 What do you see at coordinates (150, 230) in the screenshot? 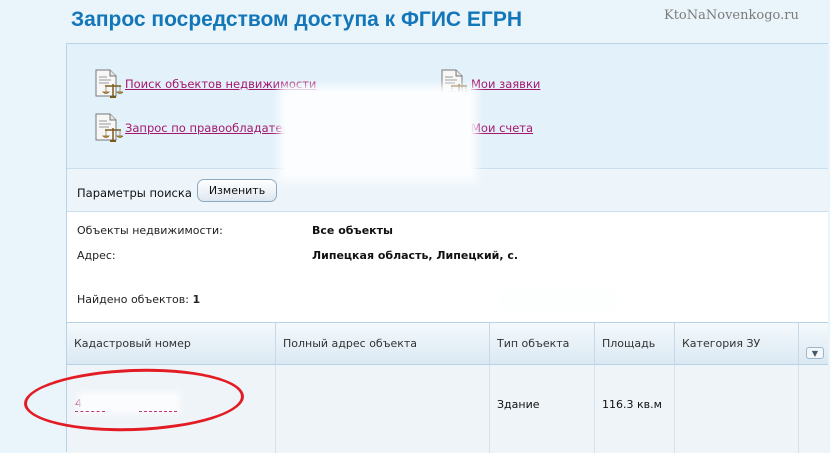
I see `object-type-label: Объекты недвижимости:` at bounding box center [150, 230].